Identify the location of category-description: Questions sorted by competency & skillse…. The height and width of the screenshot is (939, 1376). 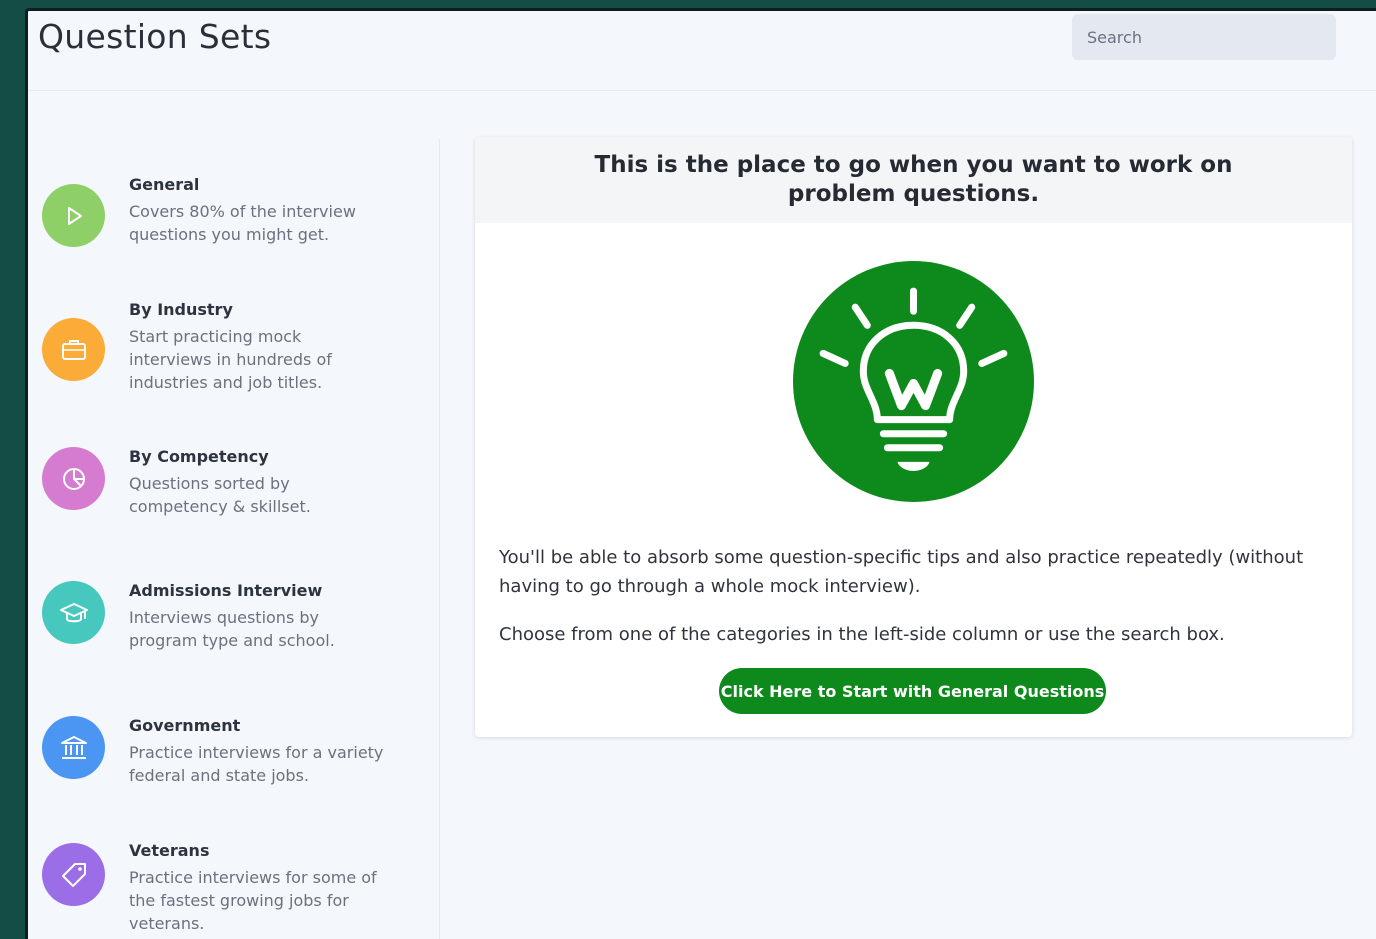
(220, 495).